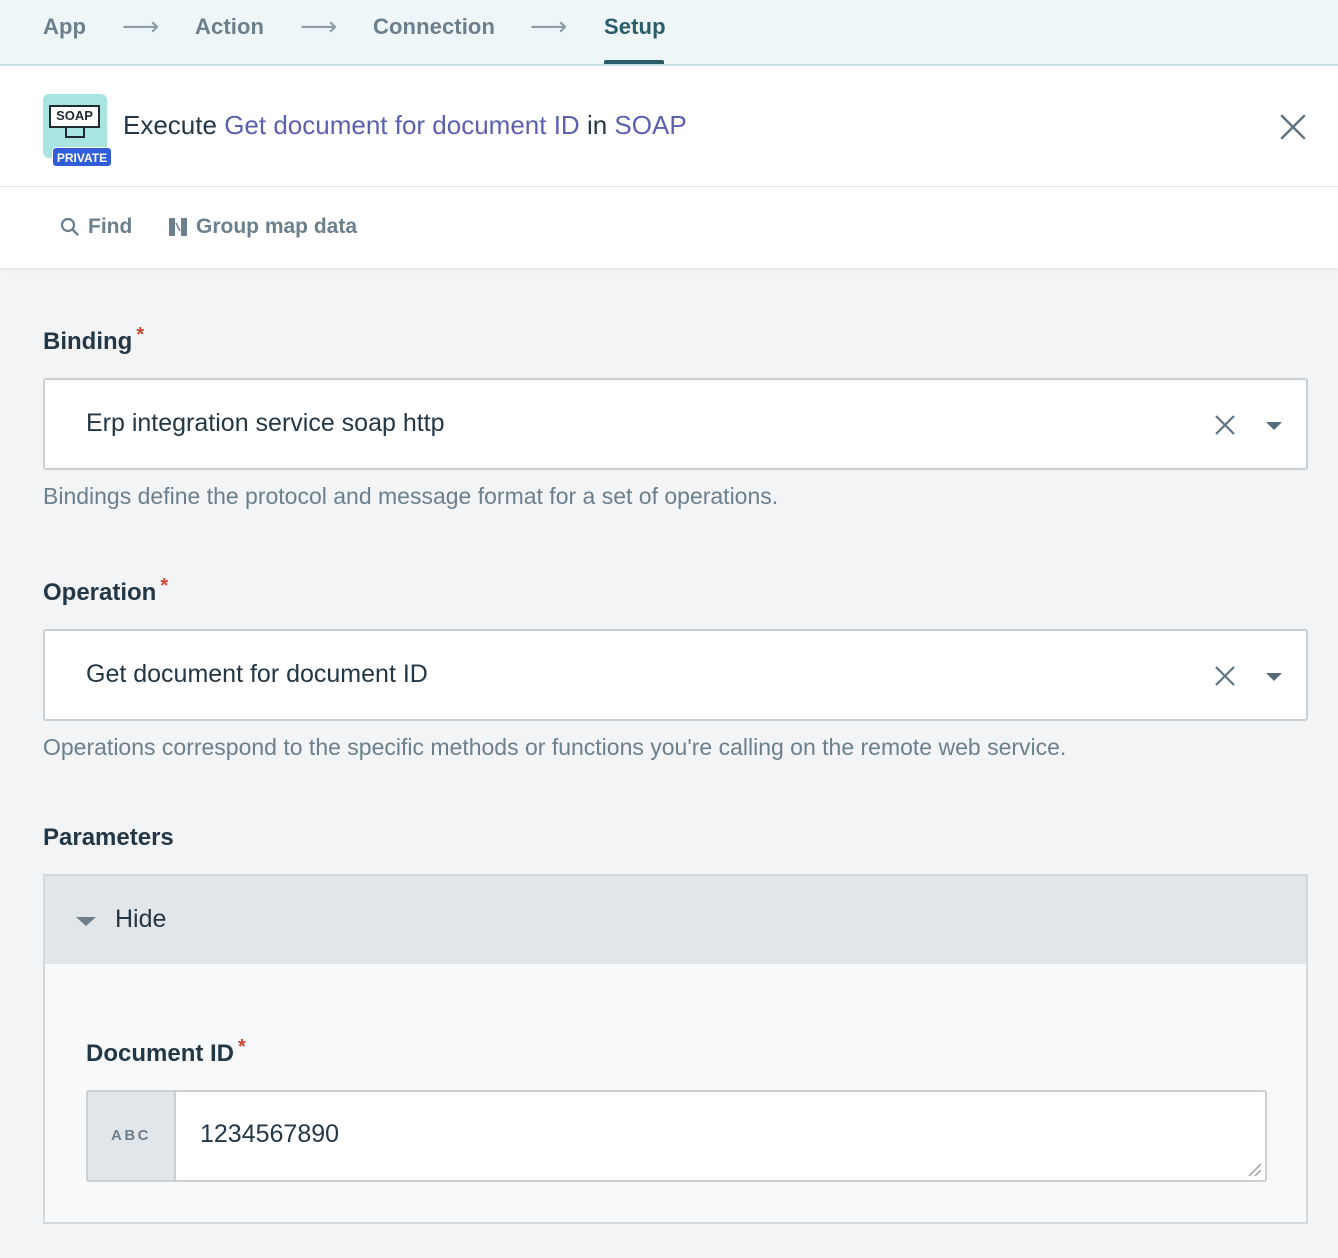 The width and height of the screenshot is (1338, 1258). I want to click on search-icon, so click(69, 226).